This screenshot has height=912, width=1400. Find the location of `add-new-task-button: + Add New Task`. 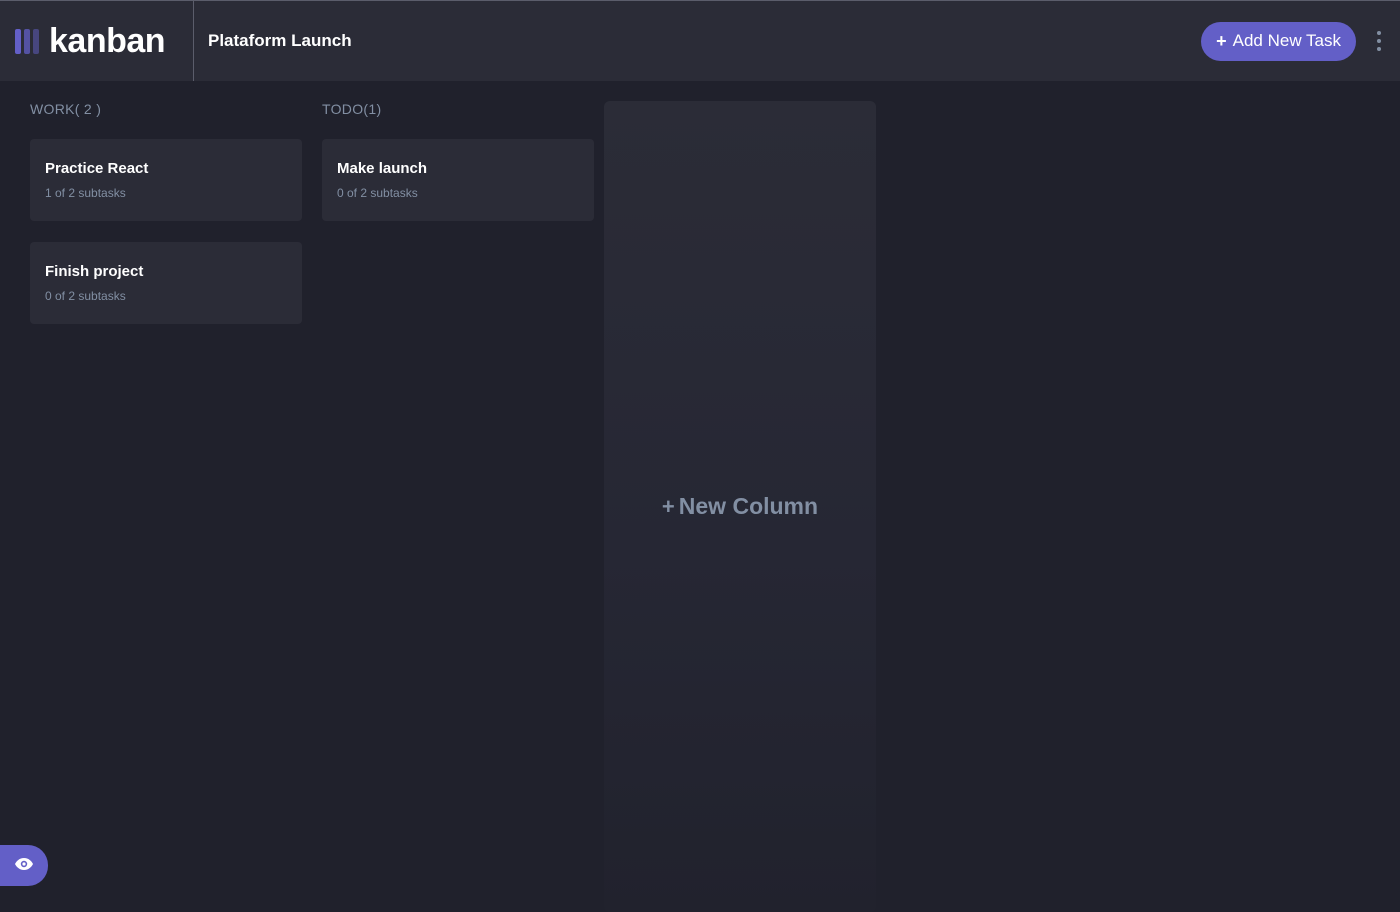

add-new-task-button: + Add New Task is located at coordinates (1278, 41).